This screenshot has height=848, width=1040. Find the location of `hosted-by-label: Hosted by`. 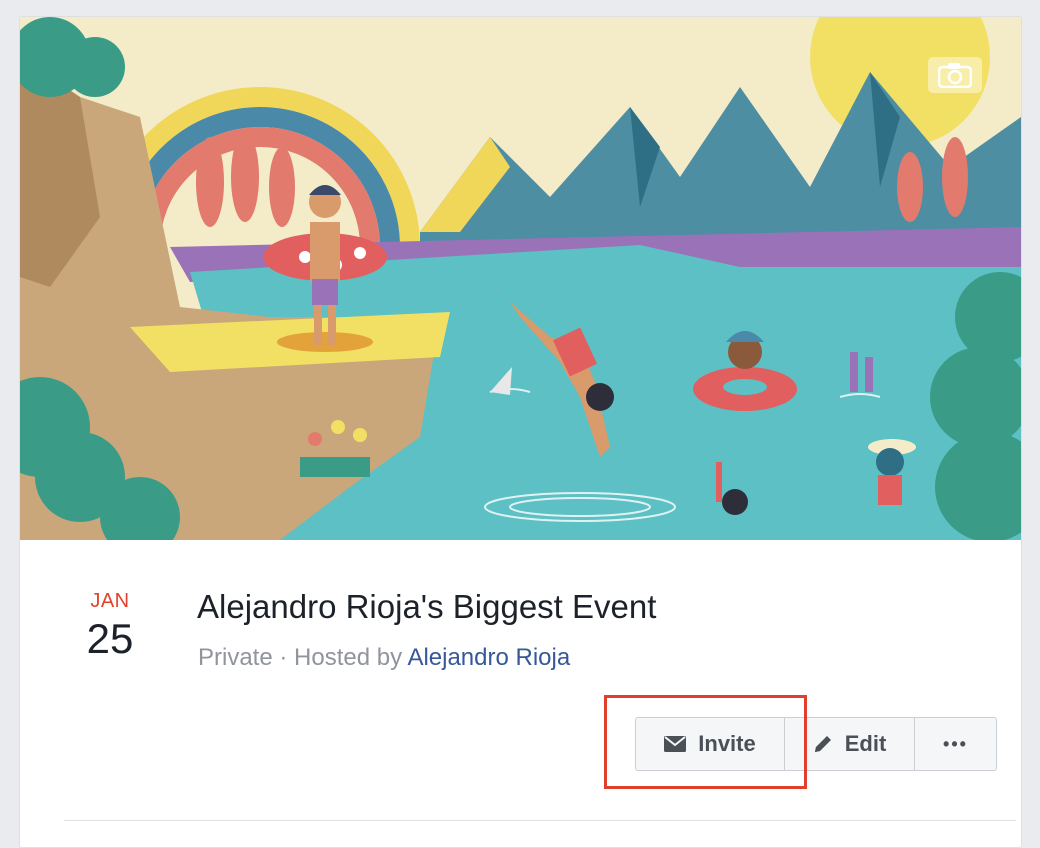

hosted-by-label: Hosted by is located at coordinates (351, 657).